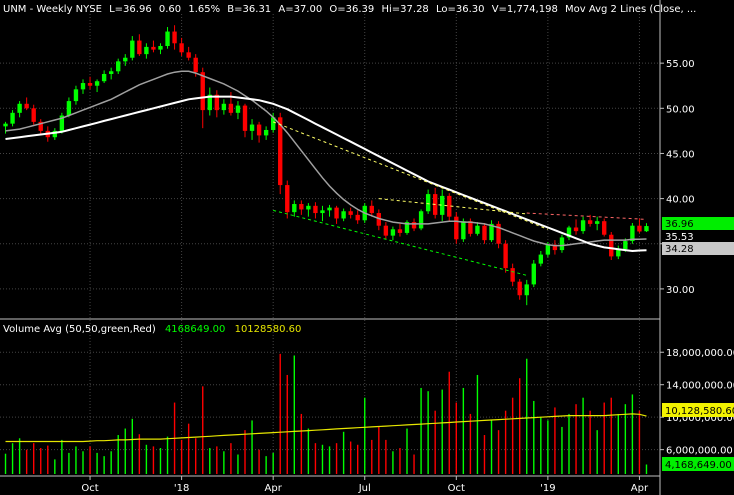  I want to click on badge-volume-avg: 10,128,580.60, so click(698, 410).